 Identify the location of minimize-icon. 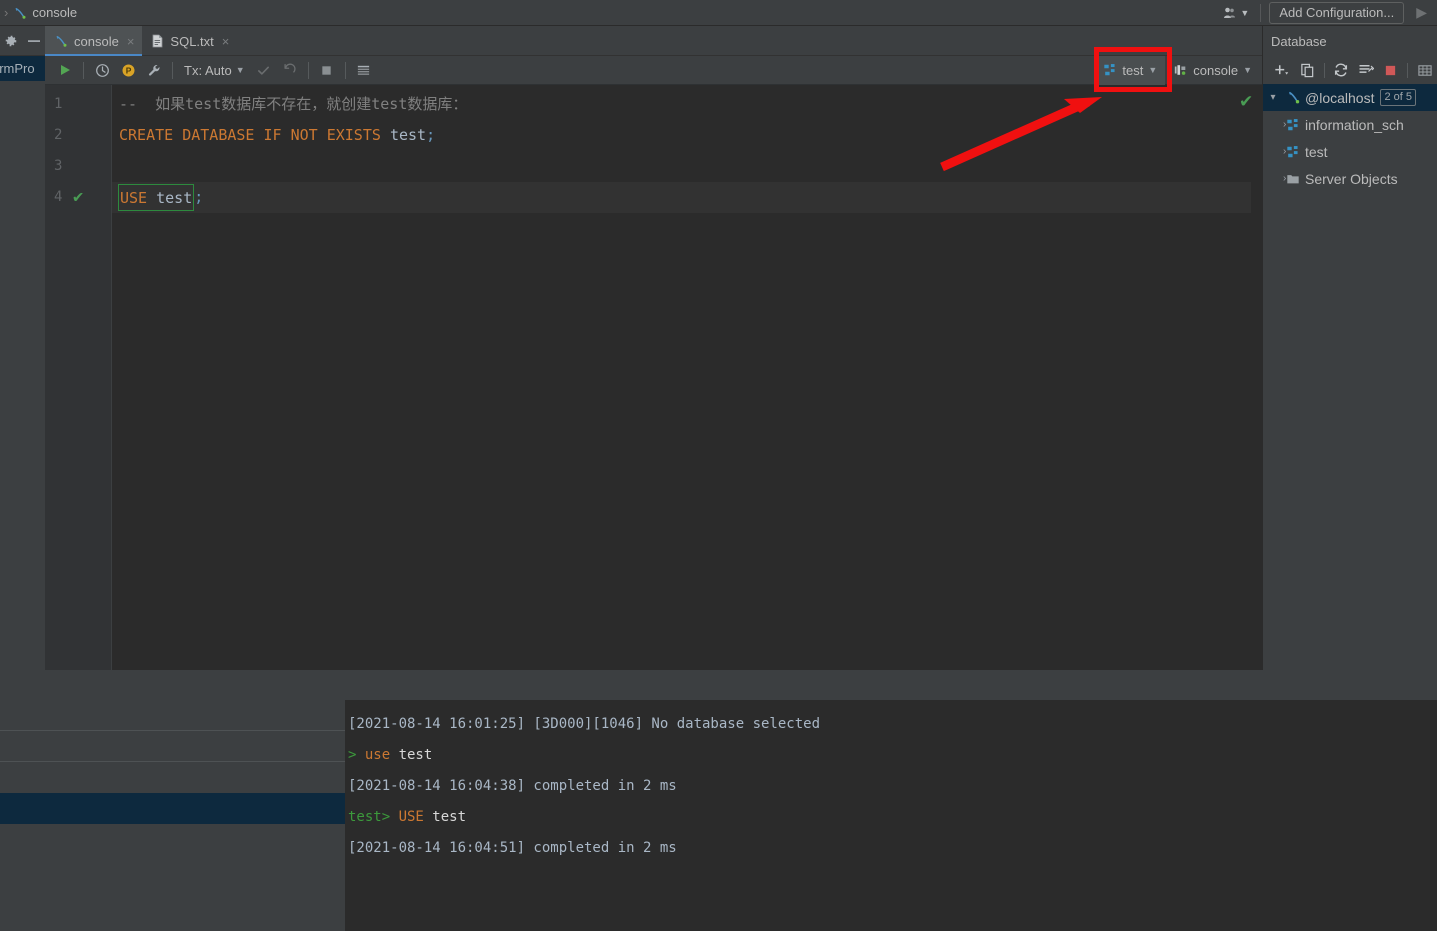
(34, 41).